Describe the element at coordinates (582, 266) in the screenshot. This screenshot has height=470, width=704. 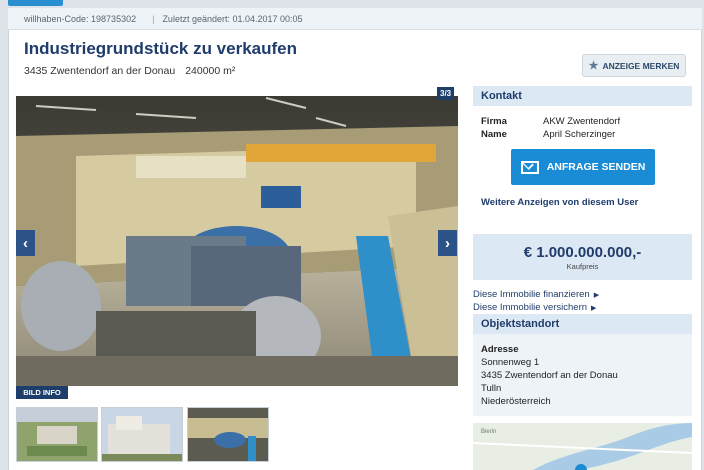
I see `price-label: Kaufpreis` at that location.